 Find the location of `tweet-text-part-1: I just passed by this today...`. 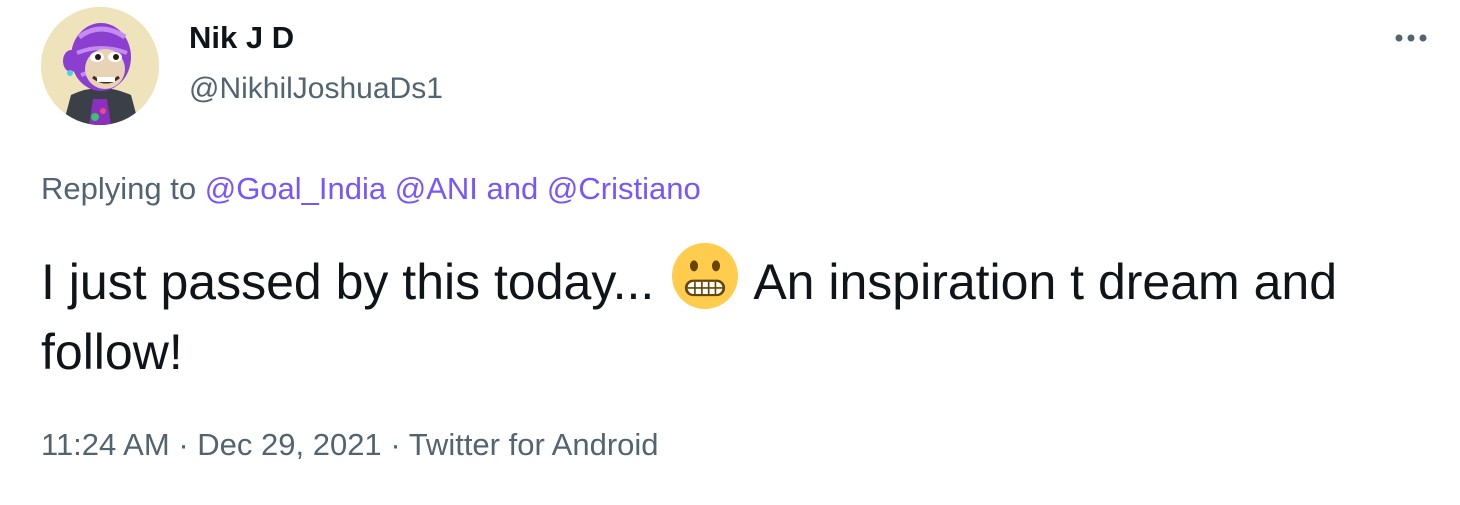

tweet-text-part-1: I just passed by this today... is located at coordinates (348, 282).